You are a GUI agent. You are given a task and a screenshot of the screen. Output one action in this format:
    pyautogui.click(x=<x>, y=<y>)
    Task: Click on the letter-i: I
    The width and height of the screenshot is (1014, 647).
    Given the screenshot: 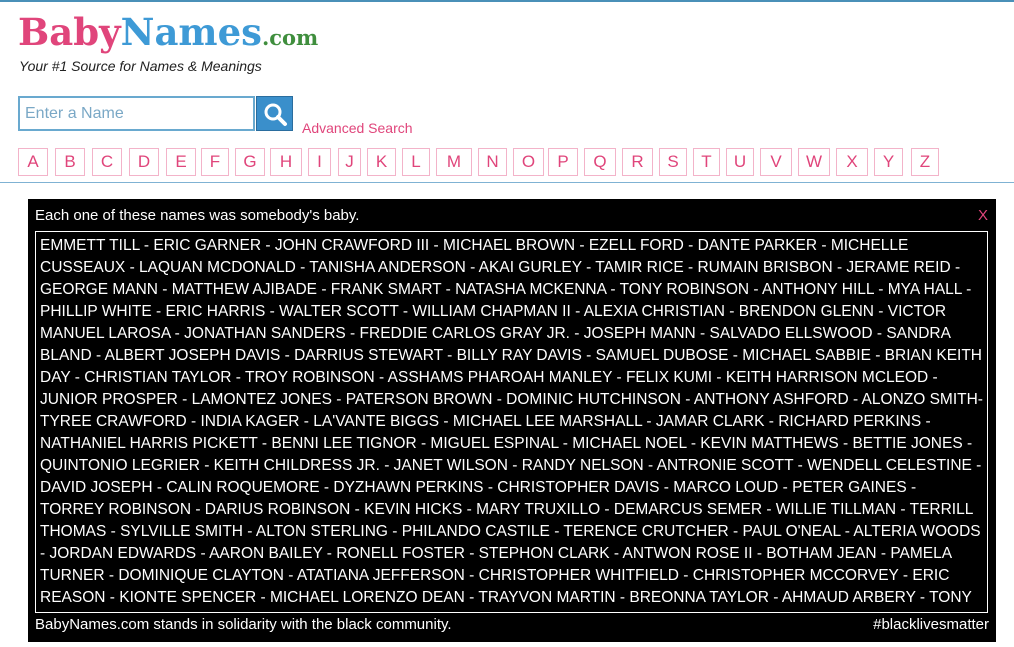 What is the action you would take?
    pyautogui.click(x=319, y=162)
    